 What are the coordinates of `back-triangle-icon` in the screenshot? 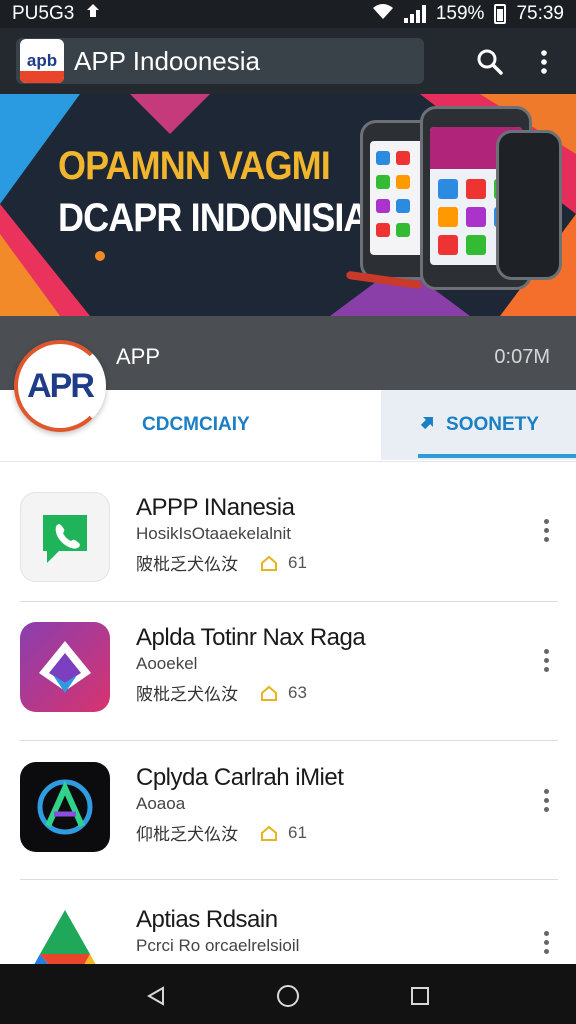 It's located at (155, 996).